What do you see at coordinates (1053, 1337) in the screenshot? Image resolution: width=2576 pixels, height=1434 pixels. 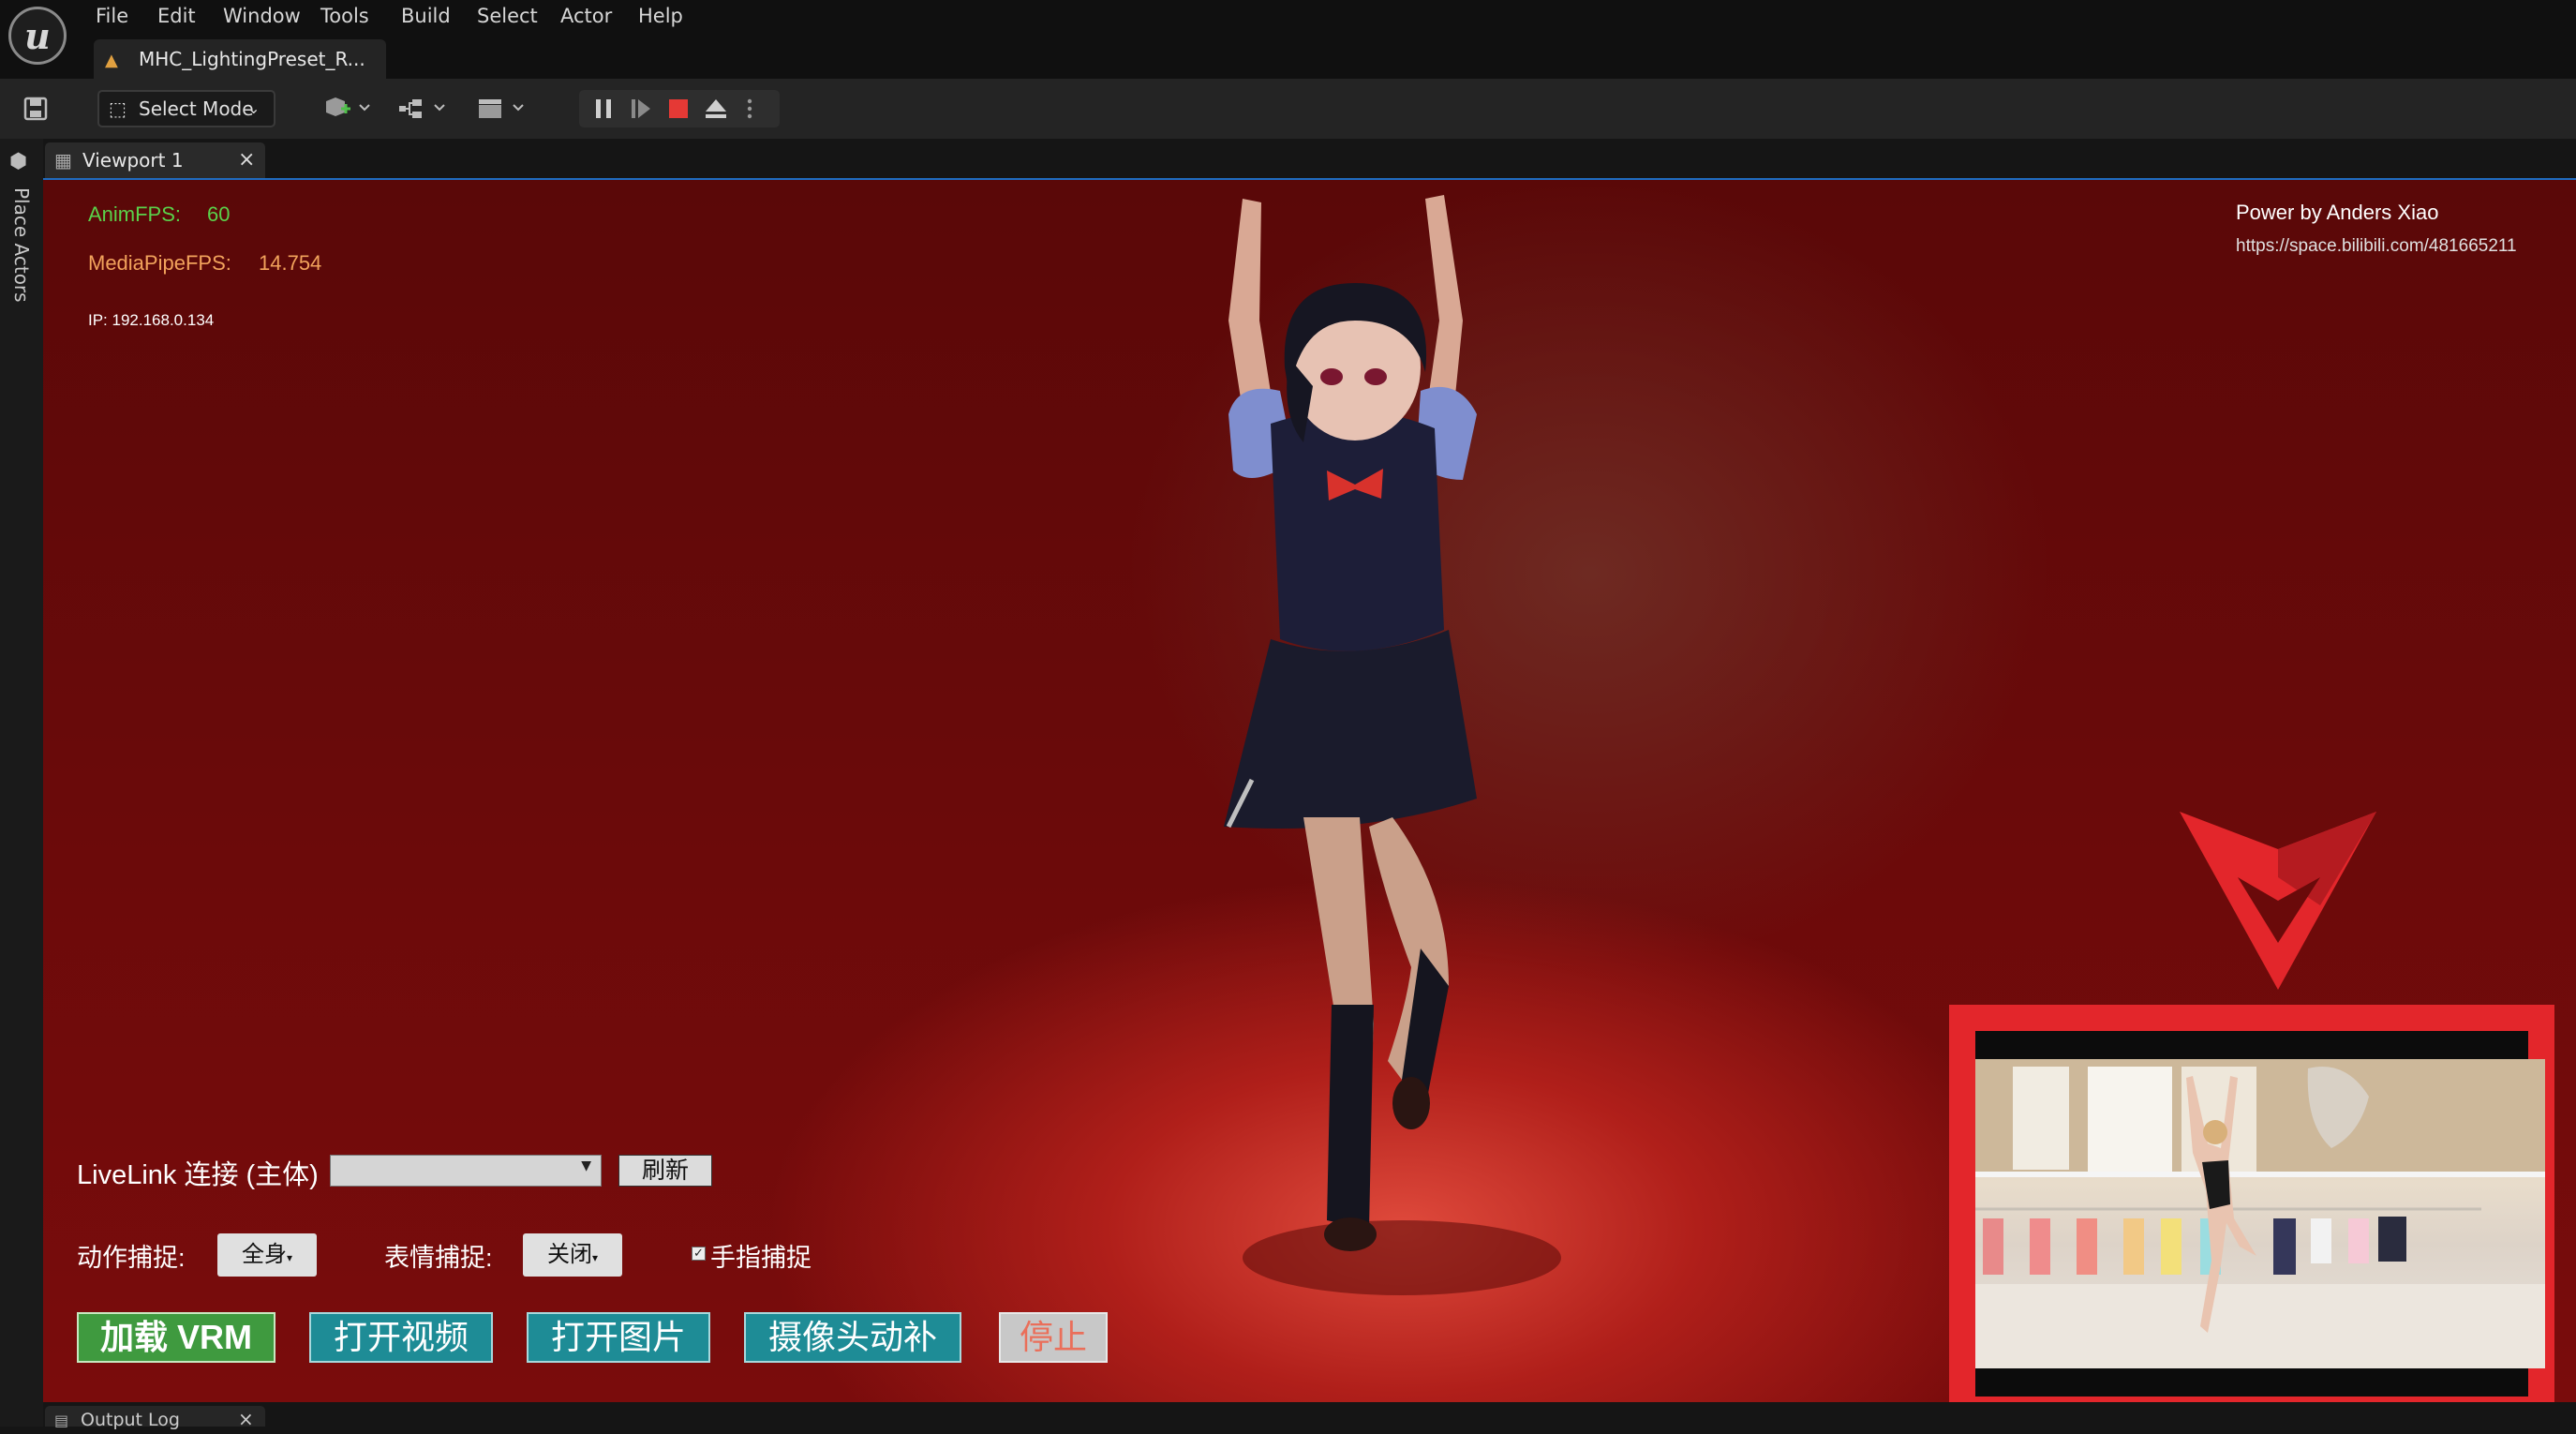 I see `stop-button: 停止` at bounding box center [1053, 1337].